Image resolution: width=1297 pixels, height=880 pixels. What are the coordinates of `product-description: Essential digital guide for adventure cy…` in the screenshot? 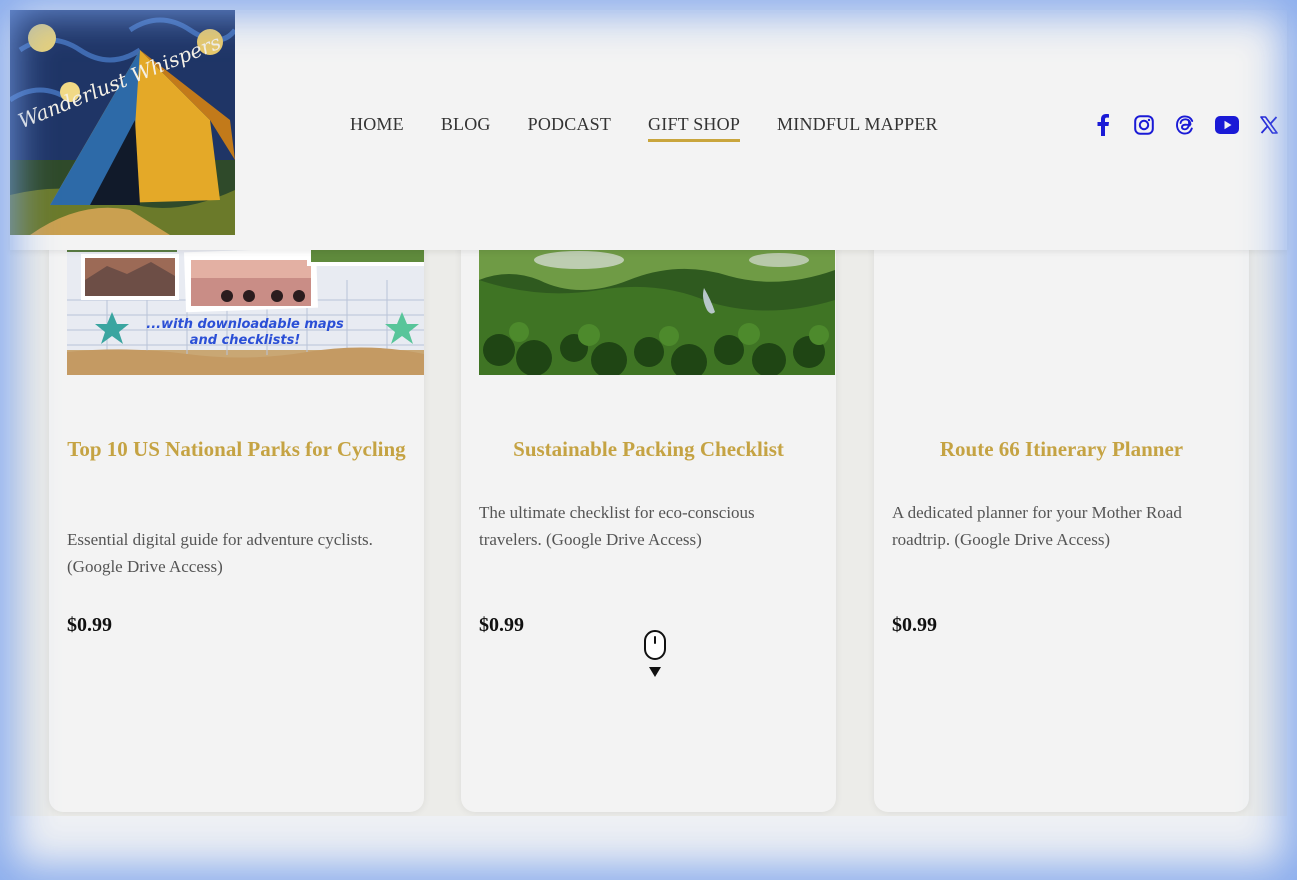 It's located at (220, 553).